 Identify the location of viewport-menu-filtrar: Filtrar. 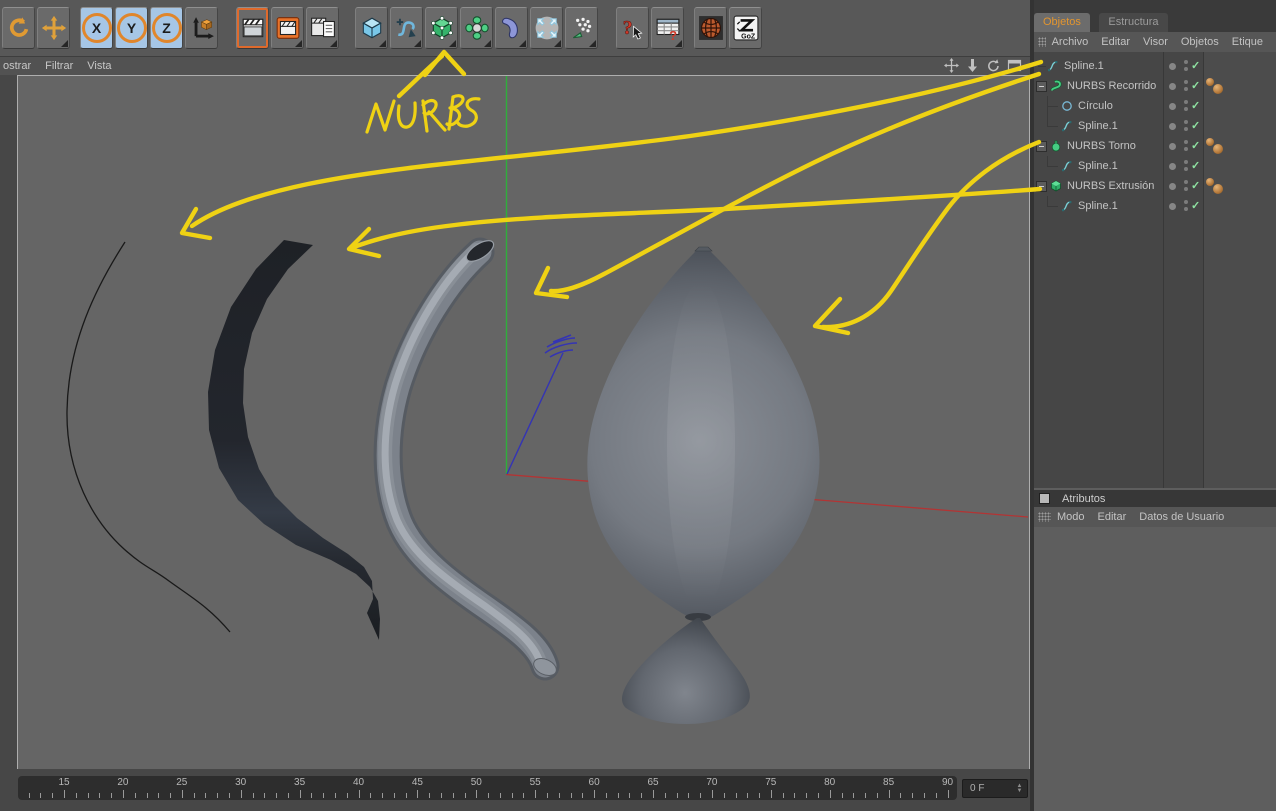
(59, 66).